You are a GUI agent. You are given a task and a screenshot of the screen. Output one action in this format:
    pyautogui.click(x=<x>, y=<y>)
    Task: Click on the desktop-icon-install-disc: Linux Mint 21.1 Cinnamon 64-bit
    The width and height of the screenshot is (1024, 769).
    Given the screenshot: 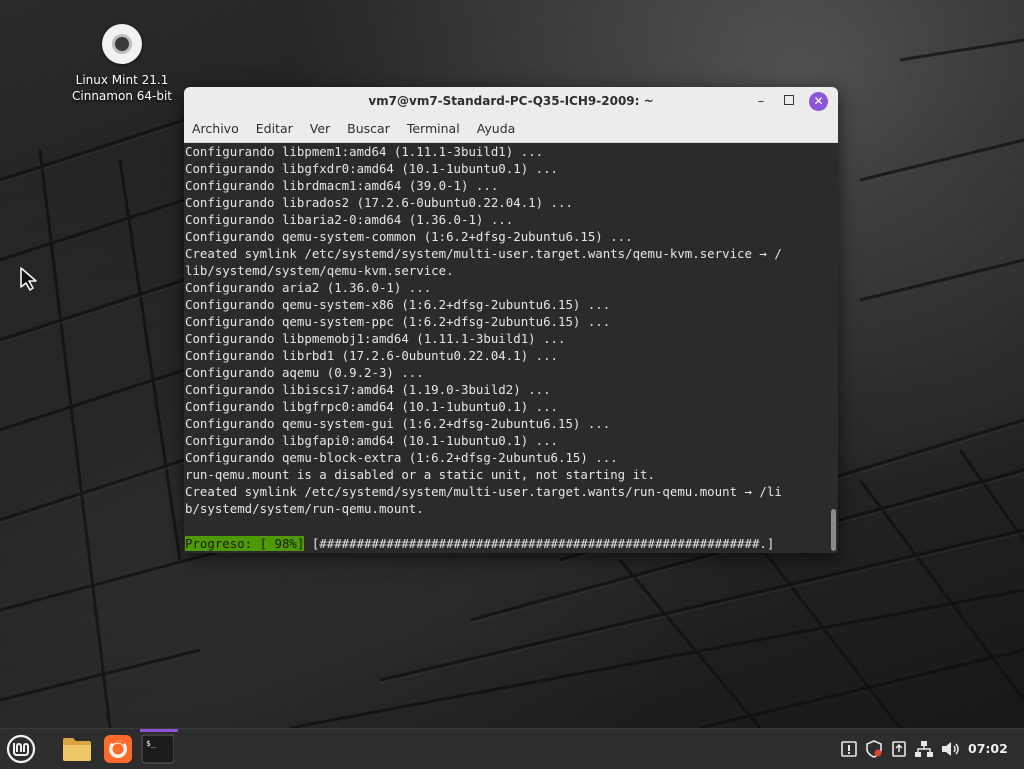 What is the action you would take?
    pyautogui.click(x=122, y=64)
    